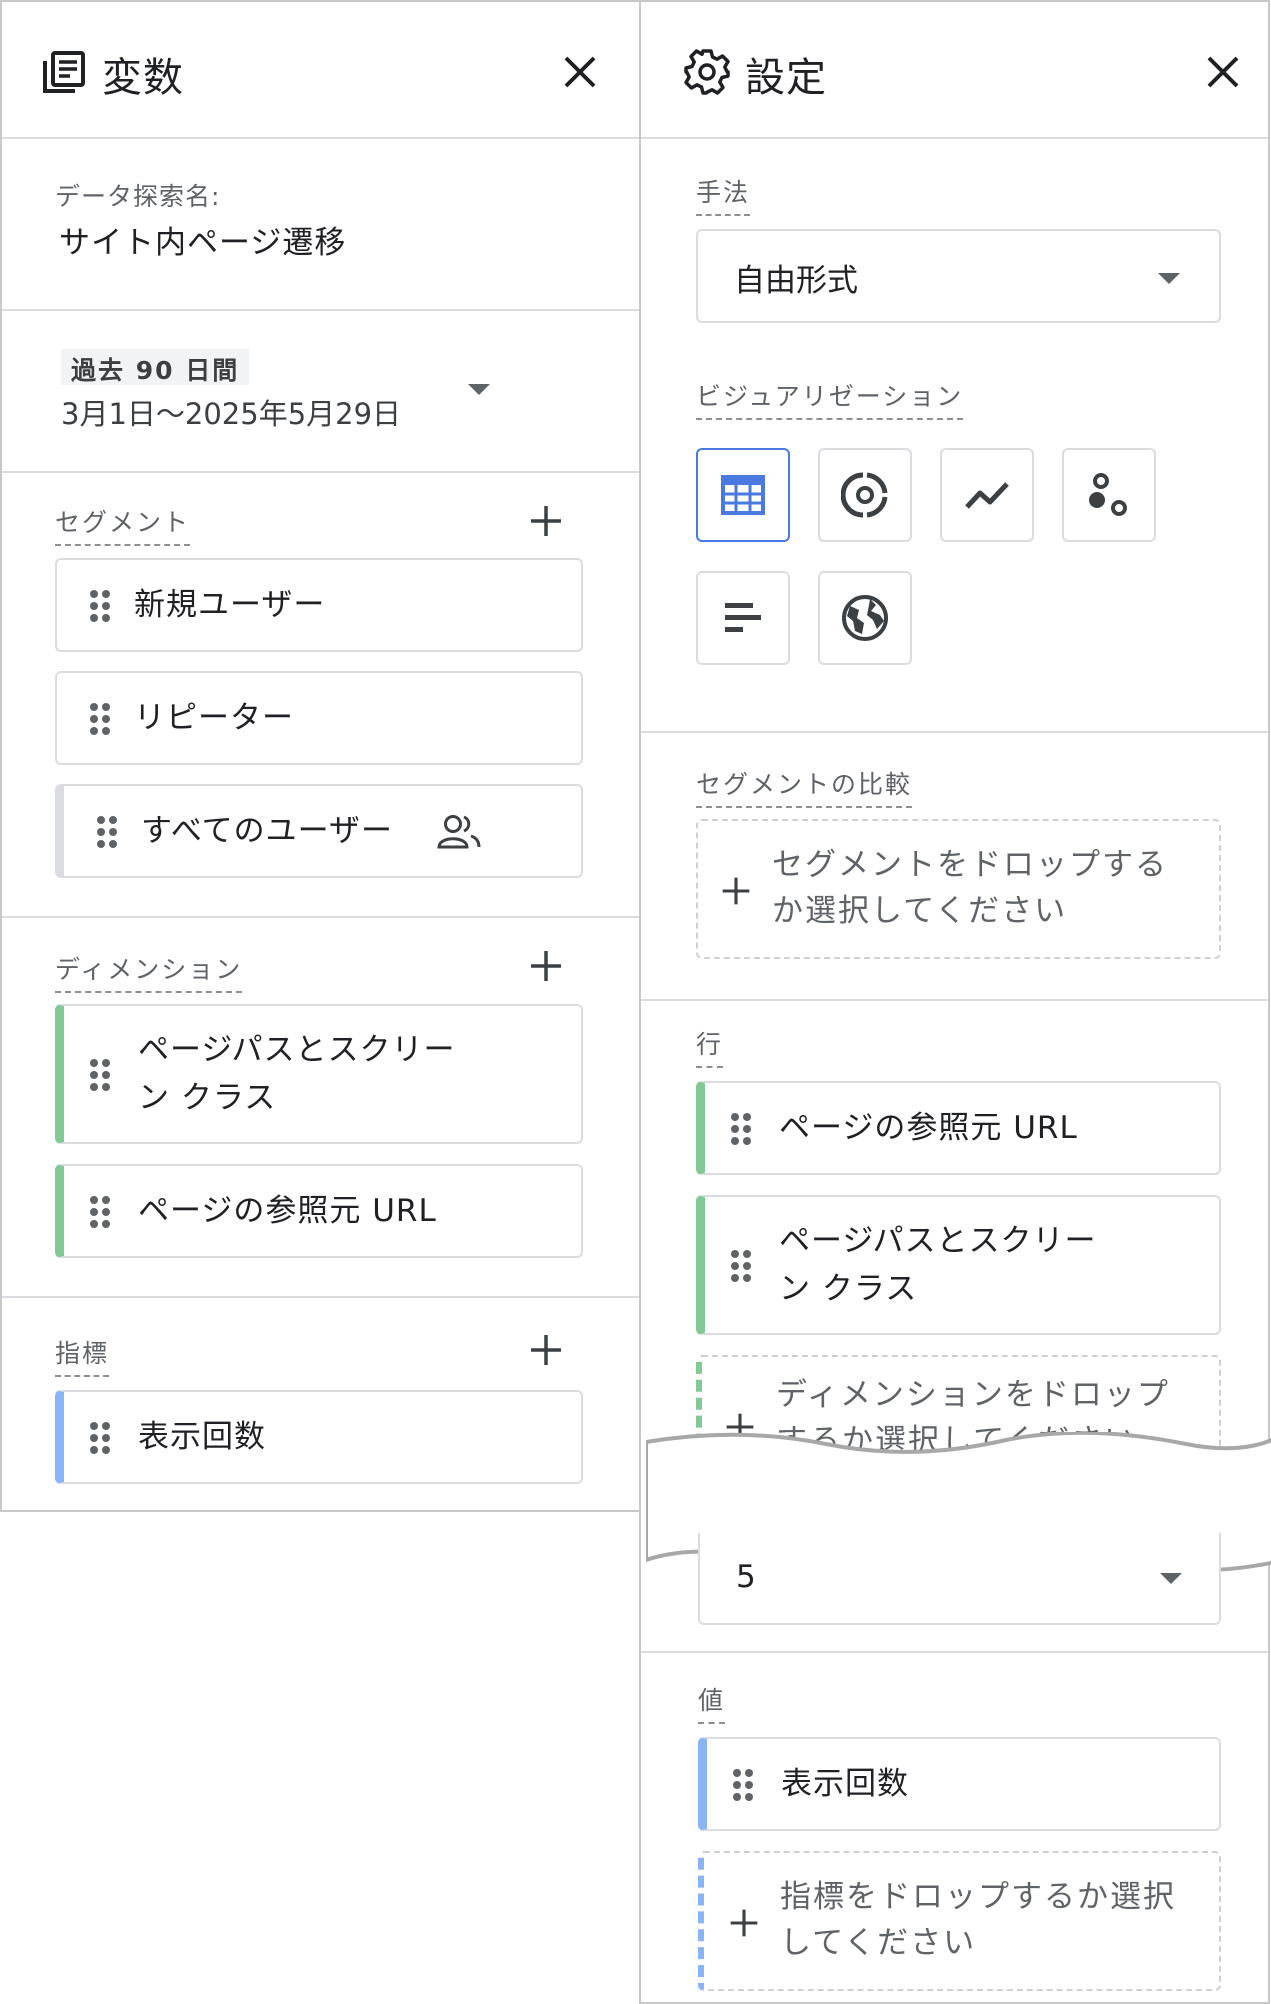  What do you see at coordinates (155, 367) in the screenshot?
I see `date-range-badge: 過去 90 日間` at bounding box center [155, 367].